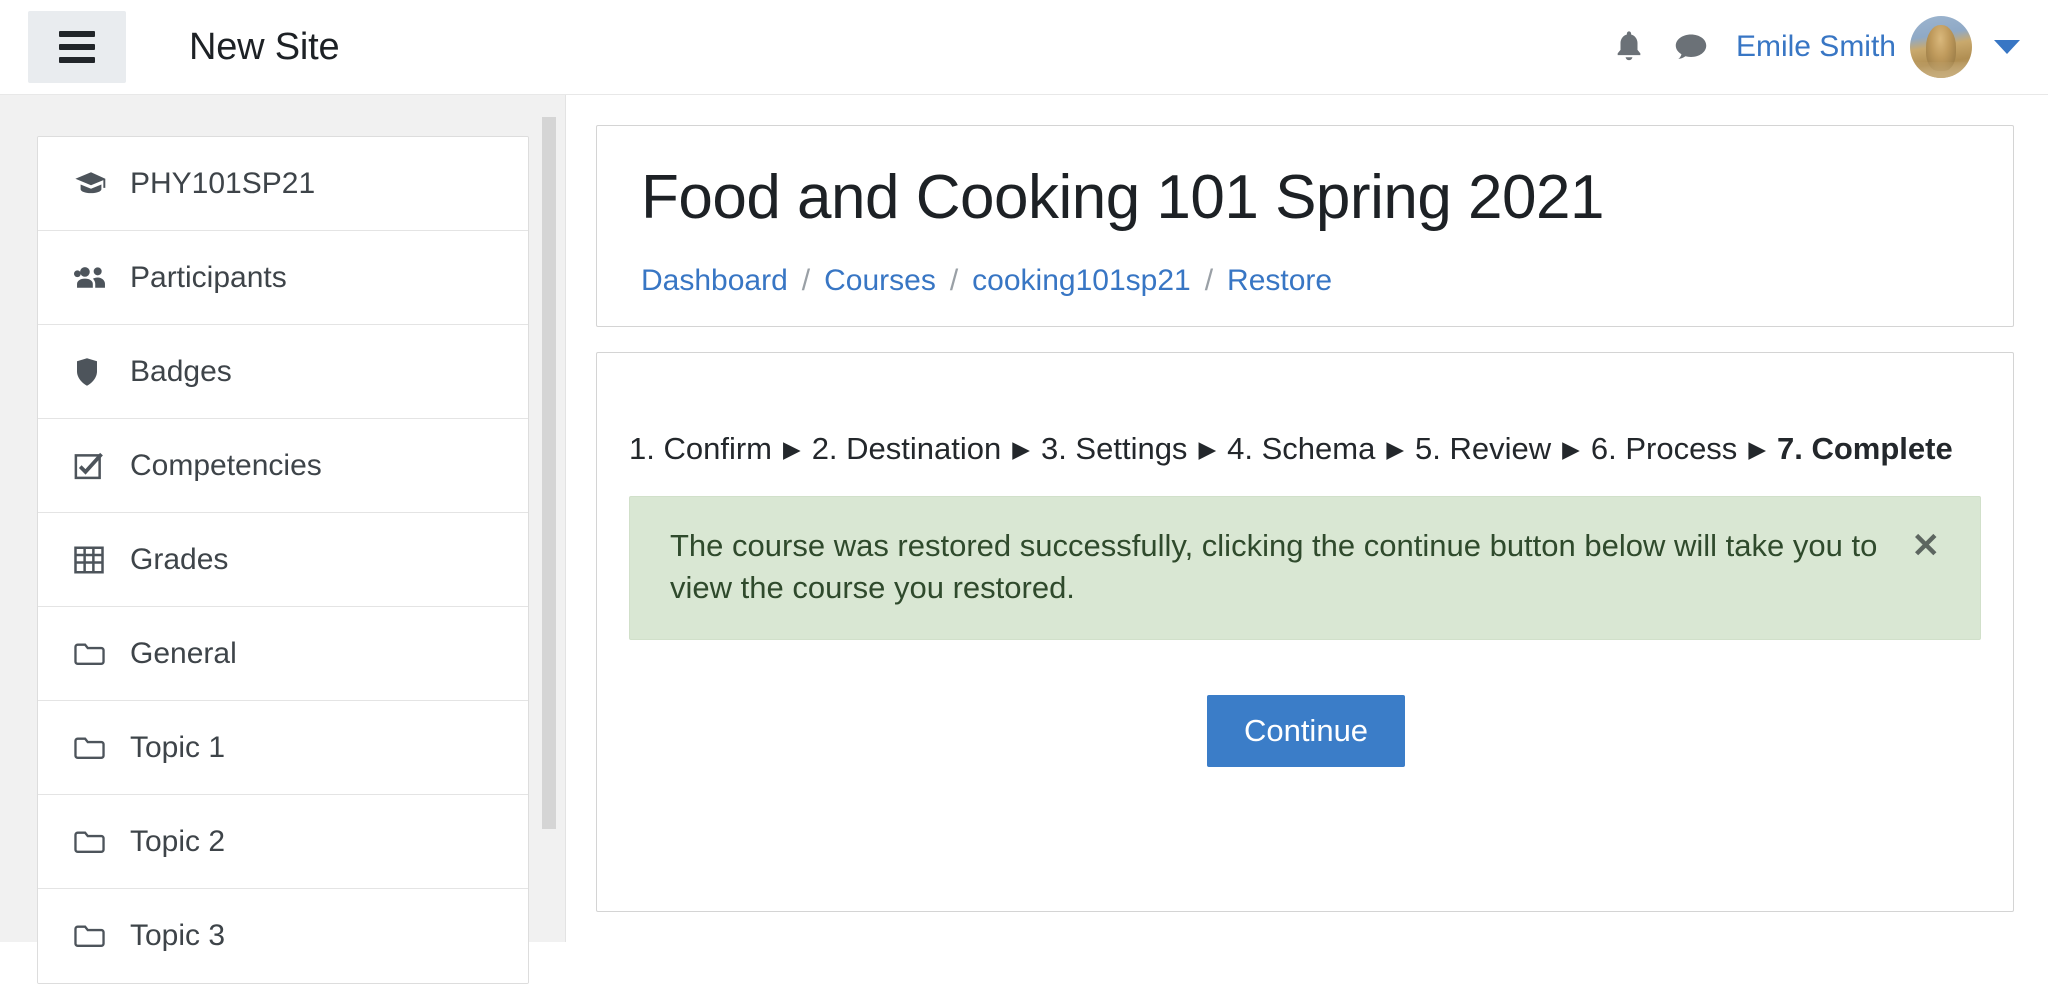 This screenshot has height=984, width=2048. I want to click on avatar, so click(1941, 47).